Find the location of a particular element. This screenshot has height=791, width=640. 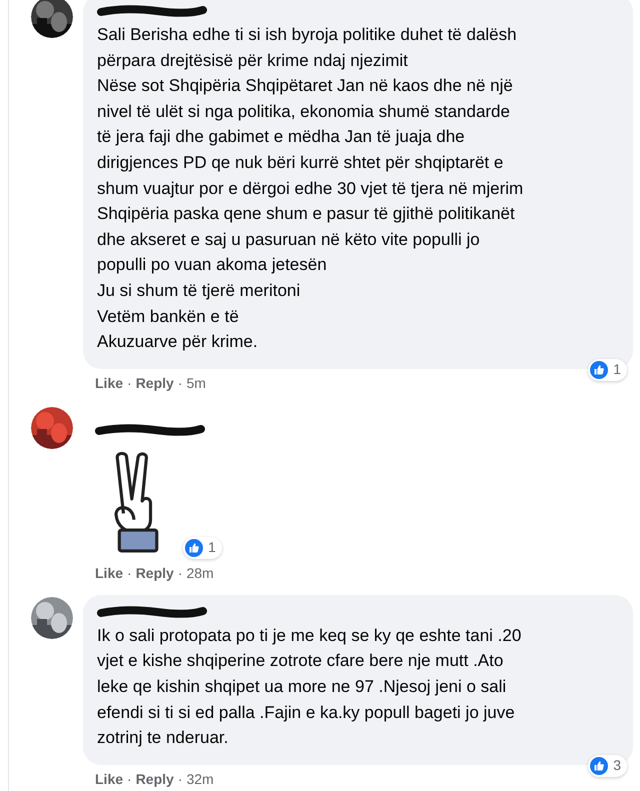

timestamp: 32m is located at coordinates (200, 780).